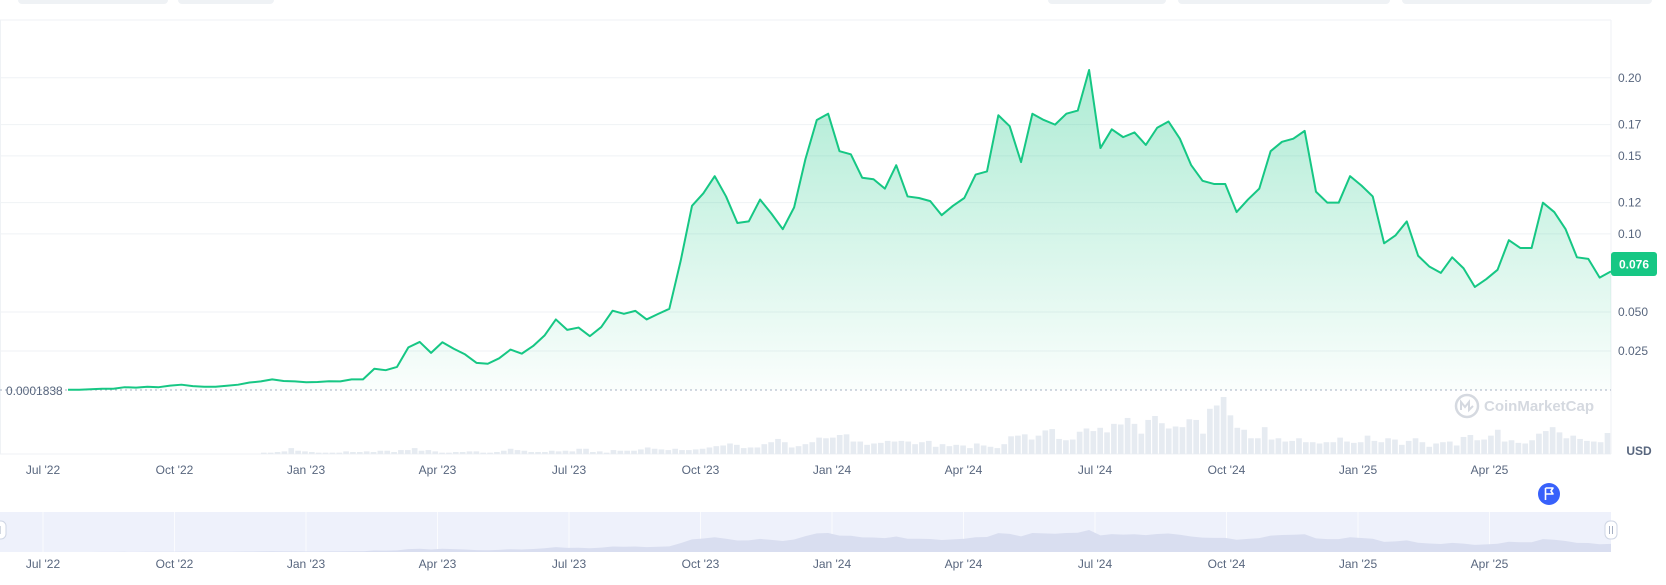  What do you see at coordinates (306, 470) in the screenshot?
I see `x-tick-label: Jan '23` at bounding box center [306, 470].